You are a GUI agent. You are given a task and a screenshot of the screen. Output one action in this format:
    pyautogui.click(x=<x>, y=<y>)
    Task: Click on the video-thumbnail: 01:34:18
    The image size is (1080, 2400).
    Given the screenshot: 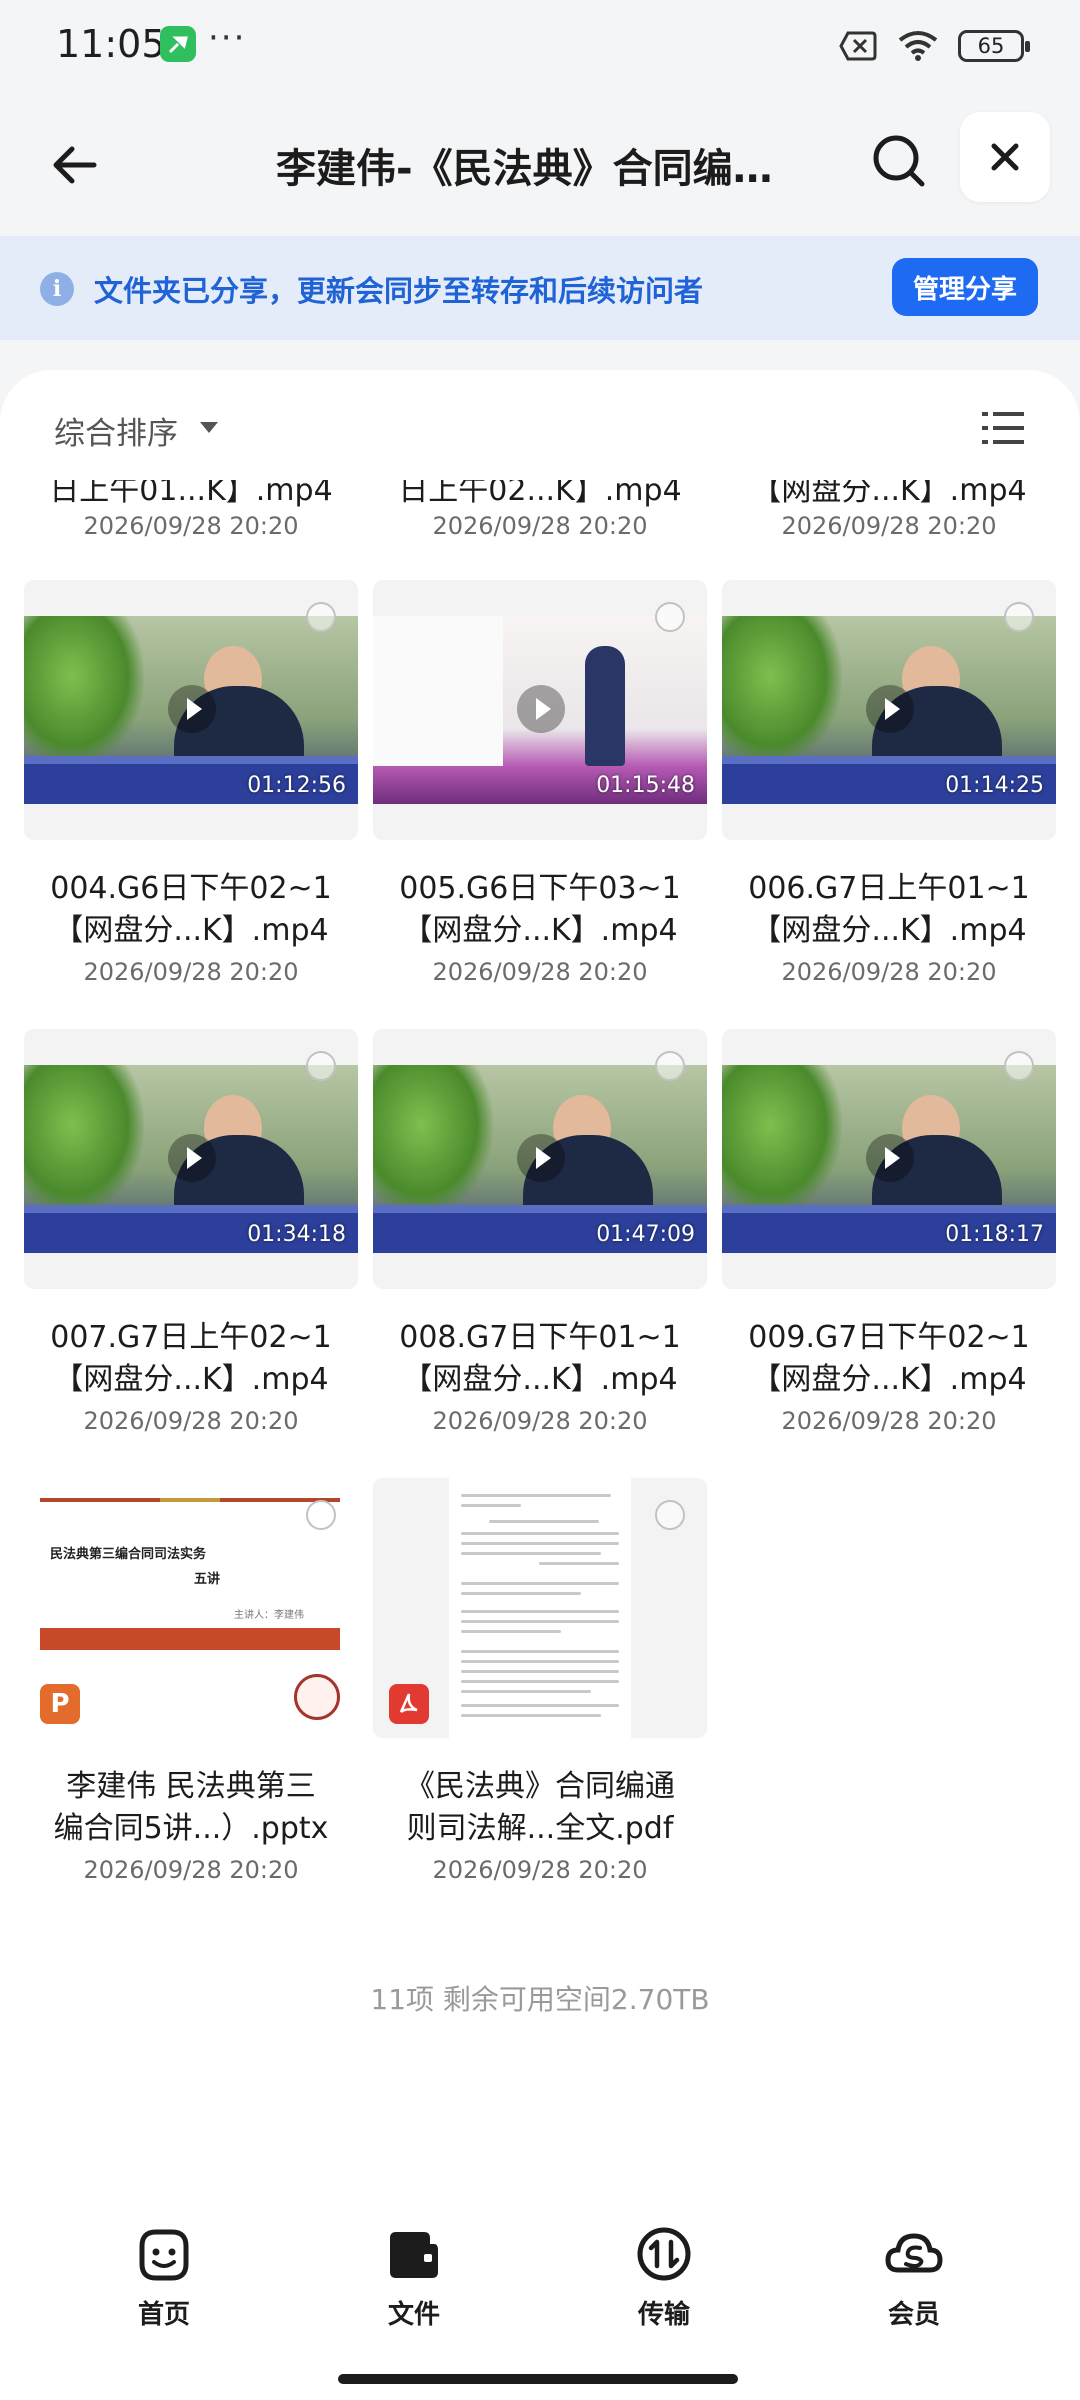 What is the action you would take?
    pyautogui.click(x=191, y=1159)
    